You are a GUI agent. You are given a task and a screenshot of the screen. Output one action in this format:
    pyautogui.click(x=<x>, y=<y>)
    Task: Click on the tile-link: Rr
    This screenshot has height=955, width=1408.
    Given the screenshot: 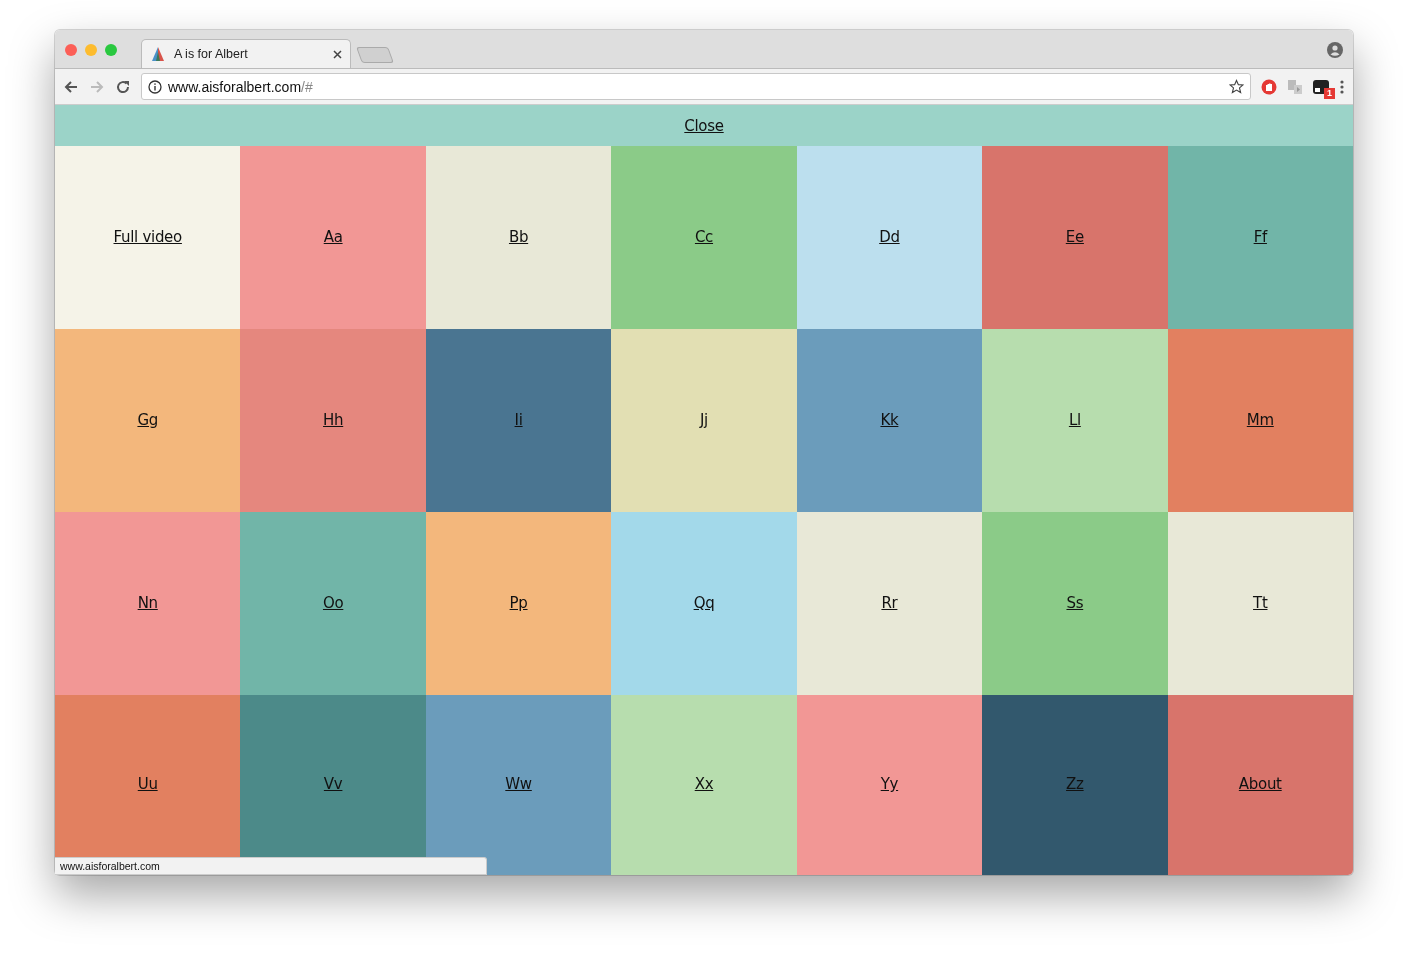 What is the action you would take?
    pyautogui.click(x=889, y=602)
    